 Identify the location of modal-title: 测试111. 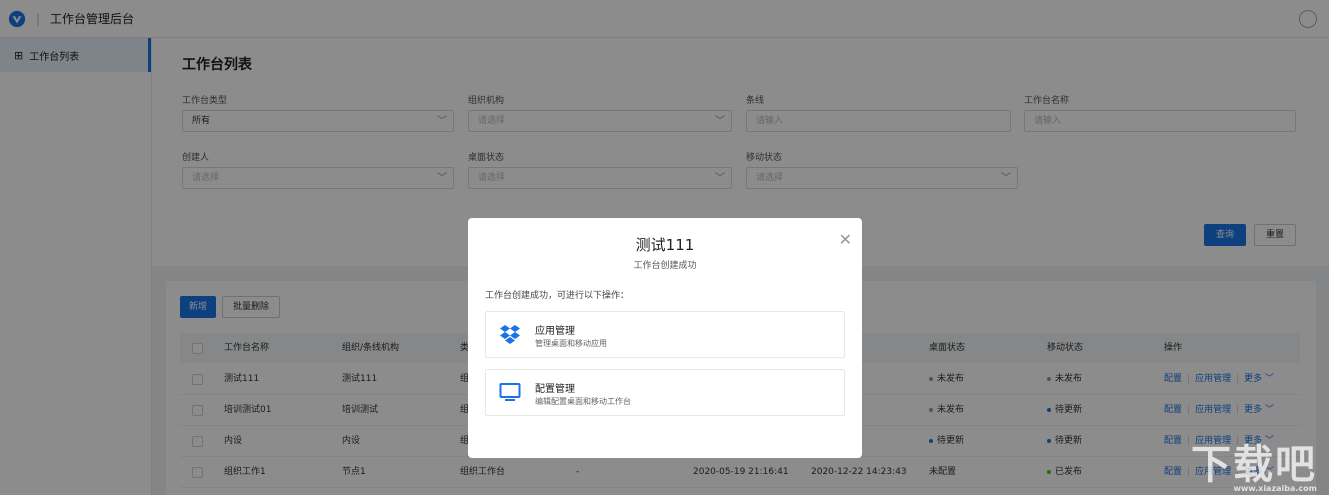
(665, 245).